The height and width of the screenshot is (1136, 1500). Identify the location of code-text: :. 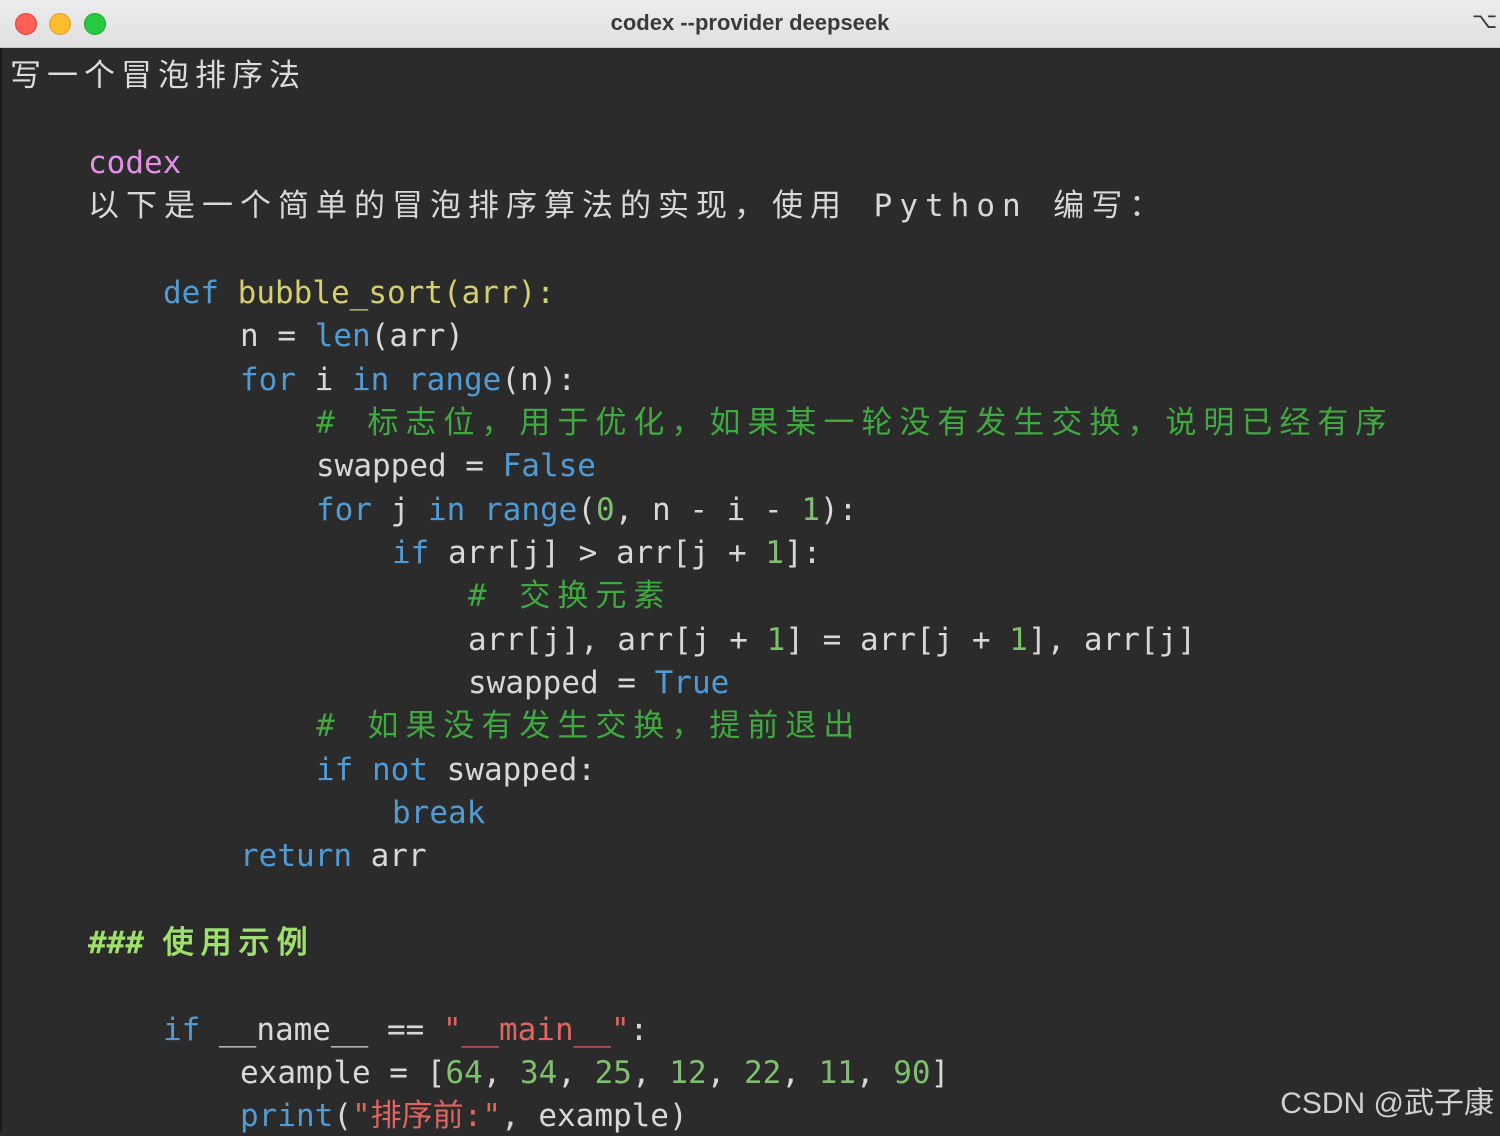
(639, 1030).